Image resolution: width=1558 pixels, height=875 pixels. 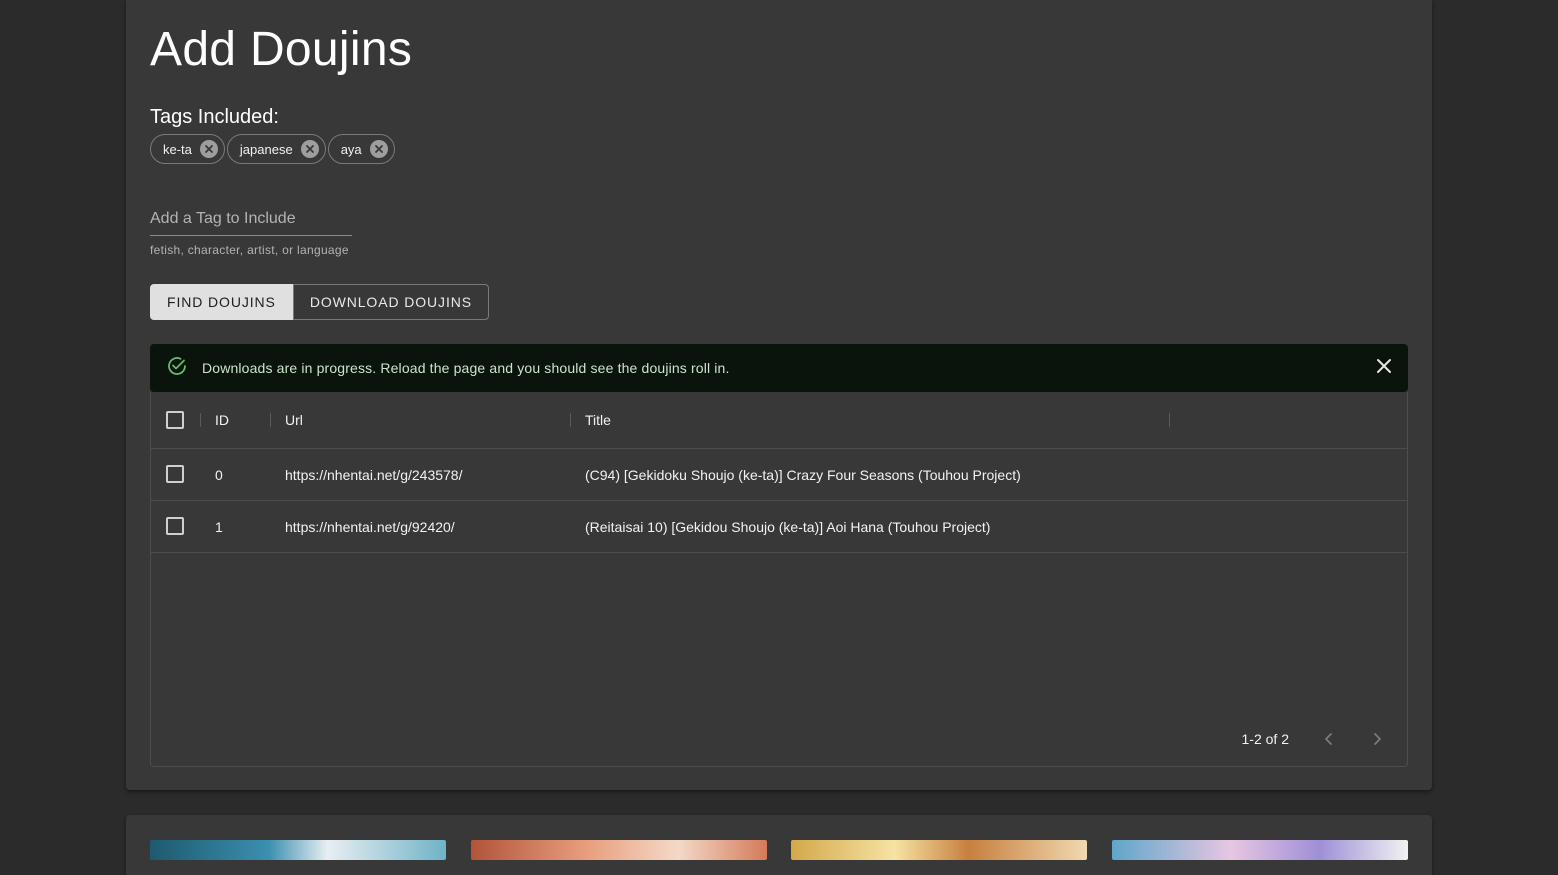 I want to click on select-all-checkbox, so click(x=175, y=420).